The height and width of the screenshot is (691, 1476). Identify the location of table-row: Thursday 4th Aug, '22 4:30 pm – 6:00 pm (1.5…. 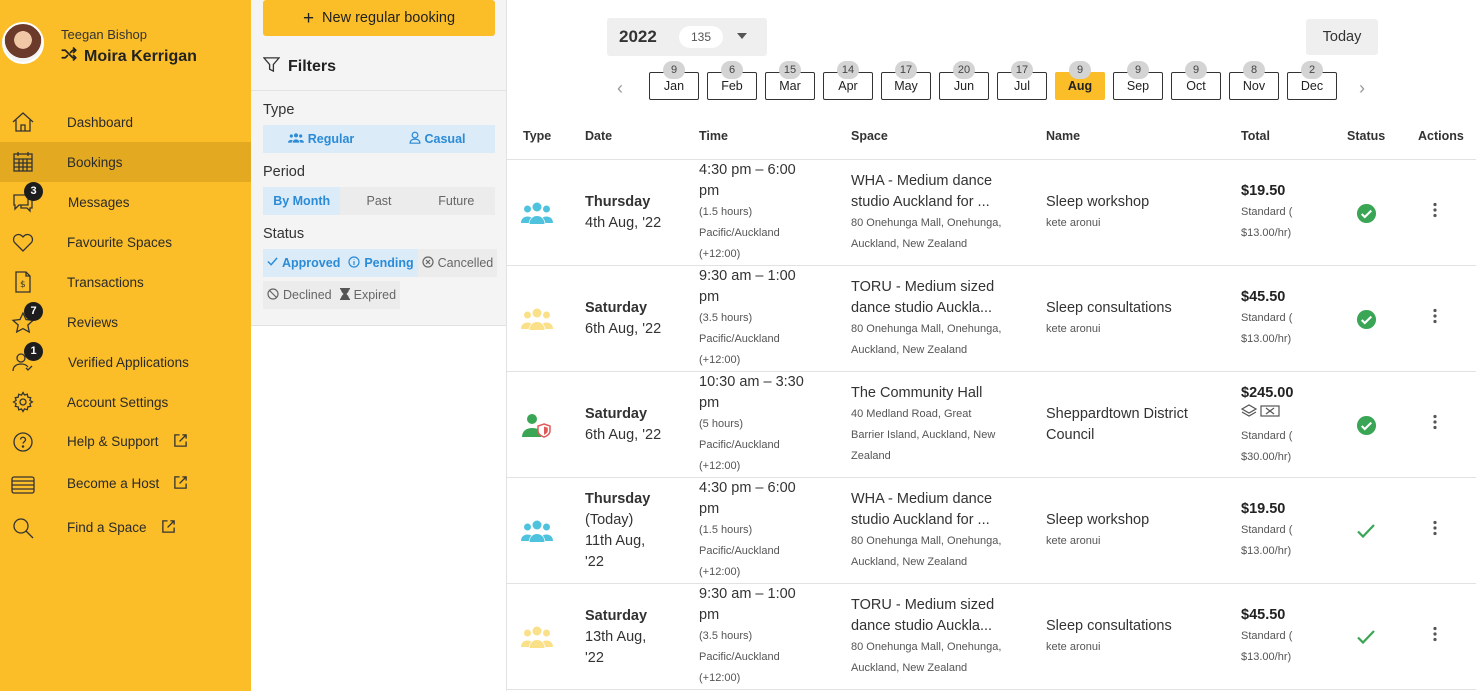
(991, 213).